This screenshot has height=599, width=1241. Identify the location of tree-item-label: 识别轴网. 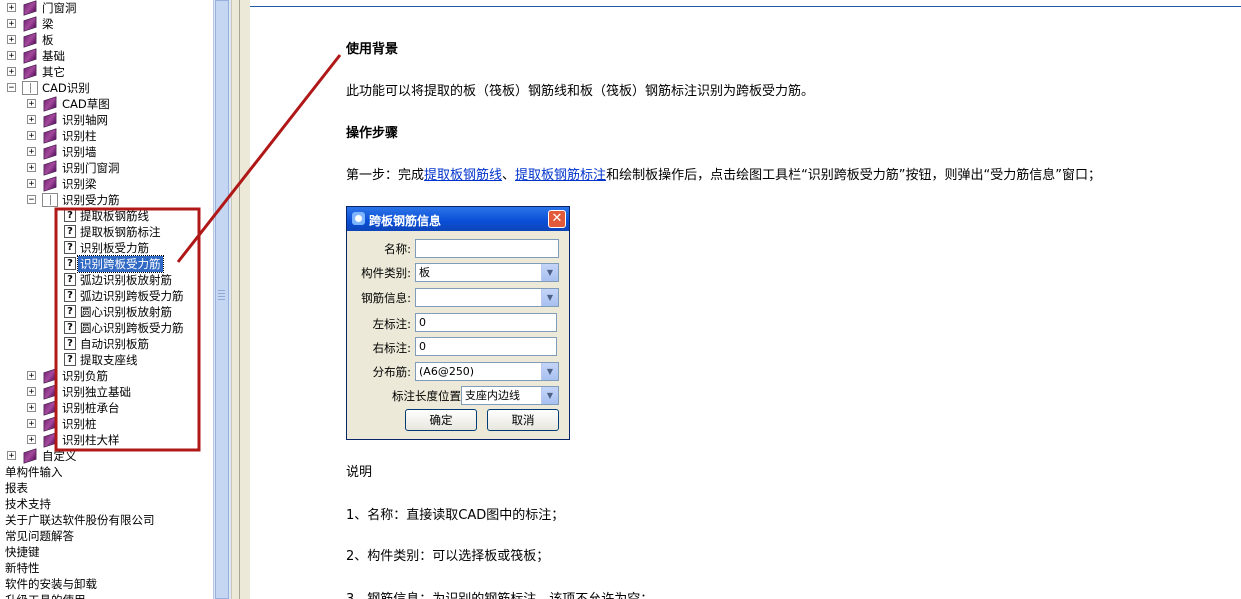
(85, 120).